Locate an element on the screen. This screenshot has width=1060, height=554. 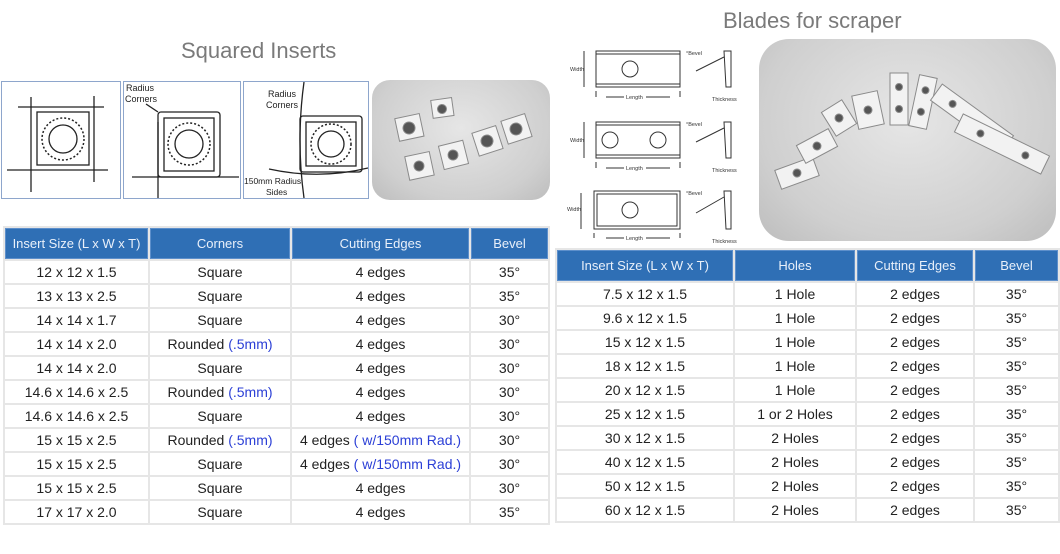
diagram-radius-corners: Radius Corners is located at coordinates (182, 140).